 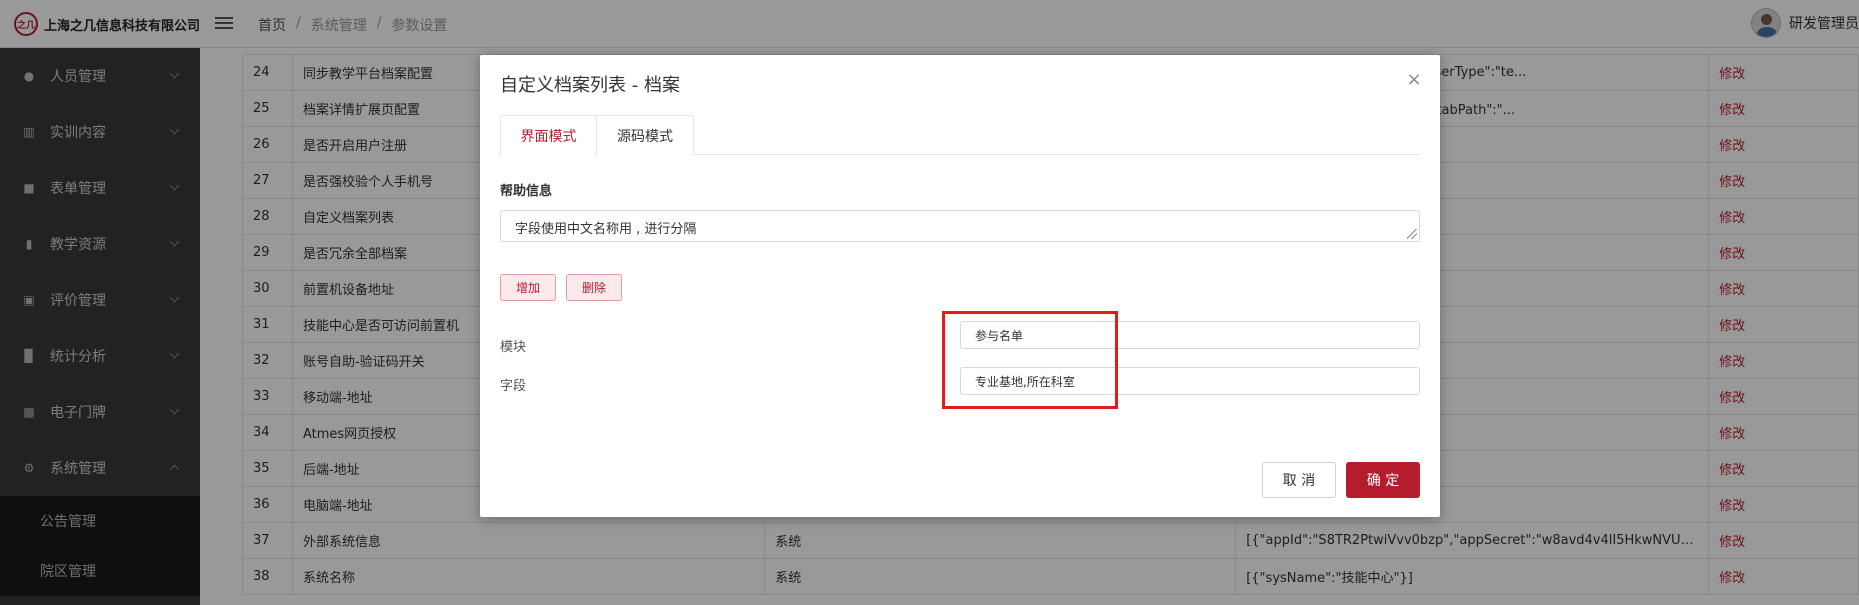 What do you see at coordinates (528, 287) in the screenshot?
I see `add-button: 增加` at bounding box center [528, 287].